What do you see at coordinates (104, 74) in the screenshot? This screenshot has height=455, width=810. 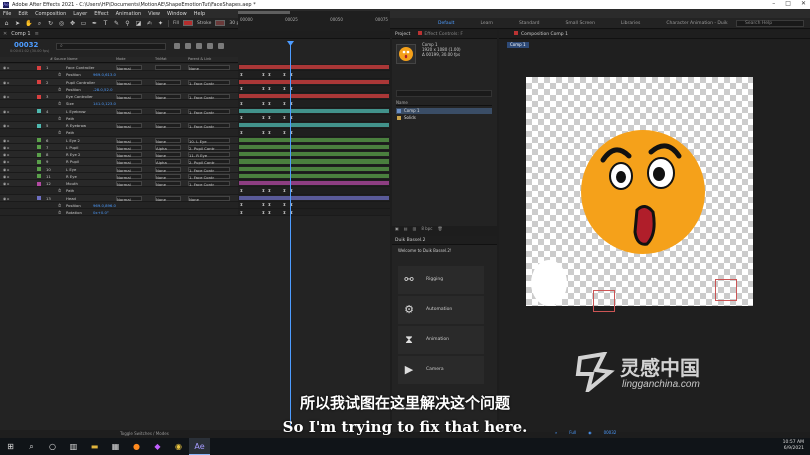 I see `property-value: 969.0,613.0` at bounding box center [104, 74].